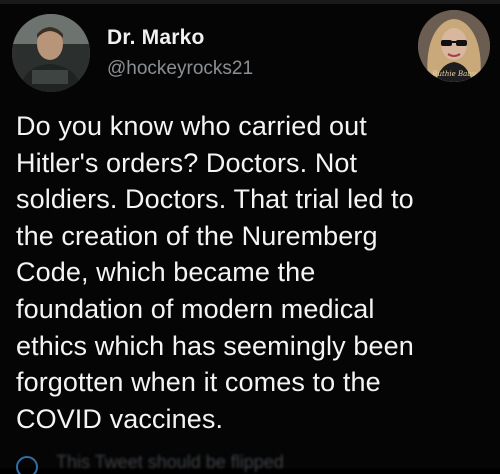  I want to click on bottom-partial-text: This Tweet should be flipped, so click(170, 462).